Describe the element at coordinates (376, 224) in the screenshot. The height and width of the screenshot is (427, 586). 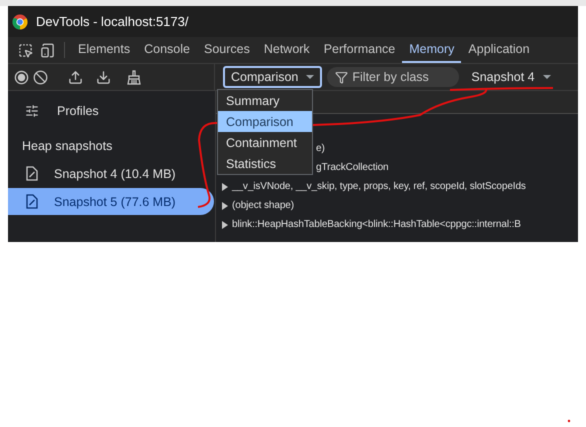
I see `class-name: blink::HeapHashTableBacking<blink::HashTable<cppgc::internal::B` at that location.